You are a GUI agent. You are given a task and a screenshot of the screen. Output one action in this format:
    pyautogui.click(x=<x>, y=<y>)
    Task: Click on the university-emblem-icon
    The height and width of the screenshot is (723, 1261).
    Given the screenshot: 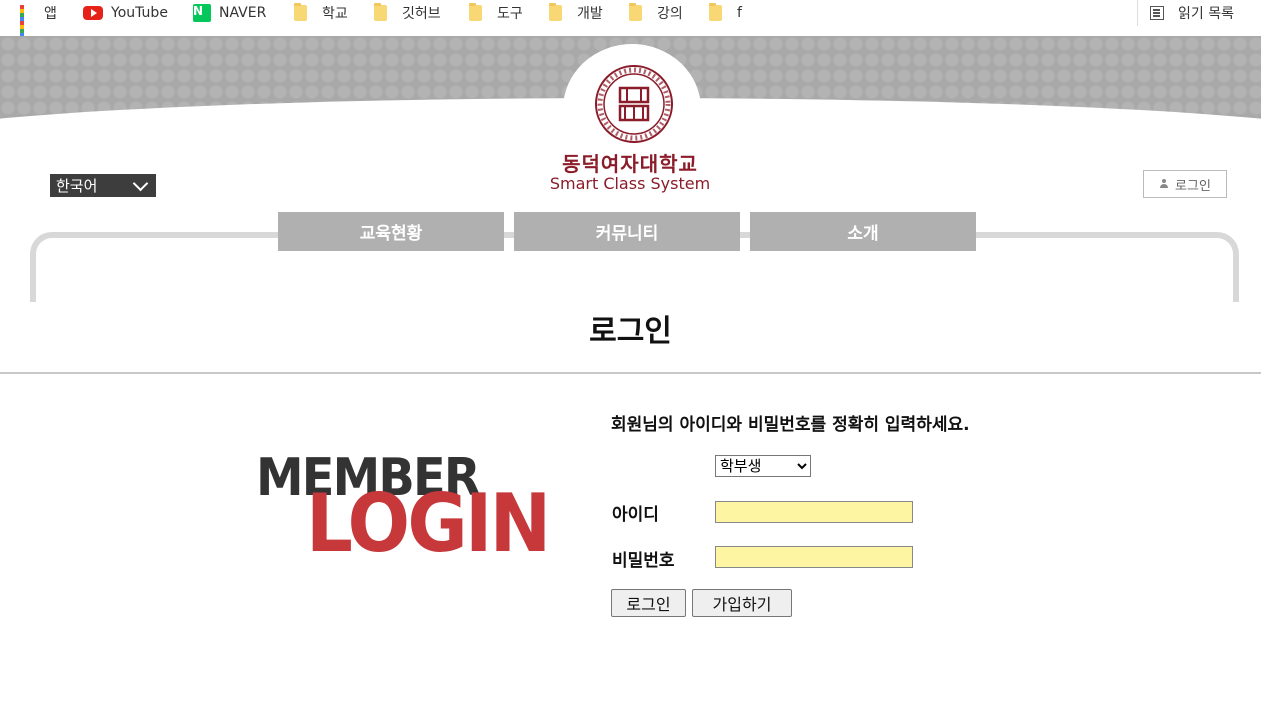 What is the action you would take?
    pyautogui.click(x=634, y=104)
    